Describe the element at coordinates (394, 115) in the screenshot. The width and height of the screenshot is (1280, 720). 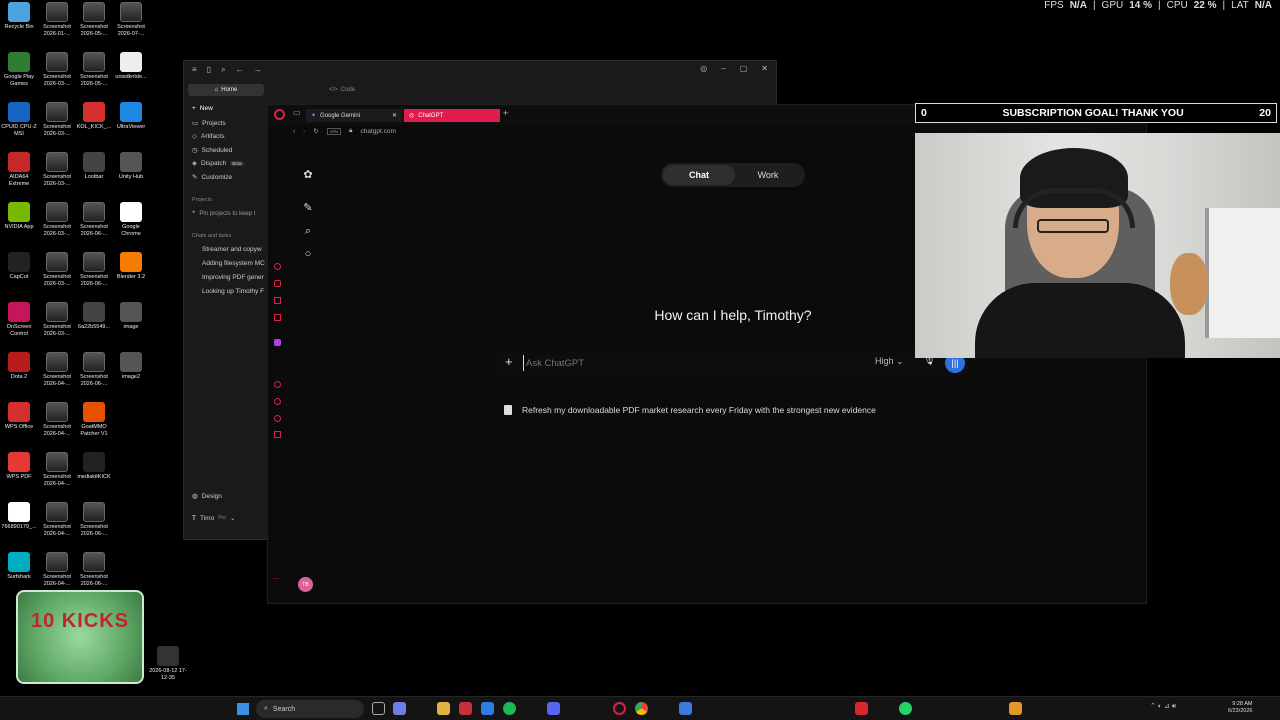
I see `tab-close-icon: ✕` at that location.